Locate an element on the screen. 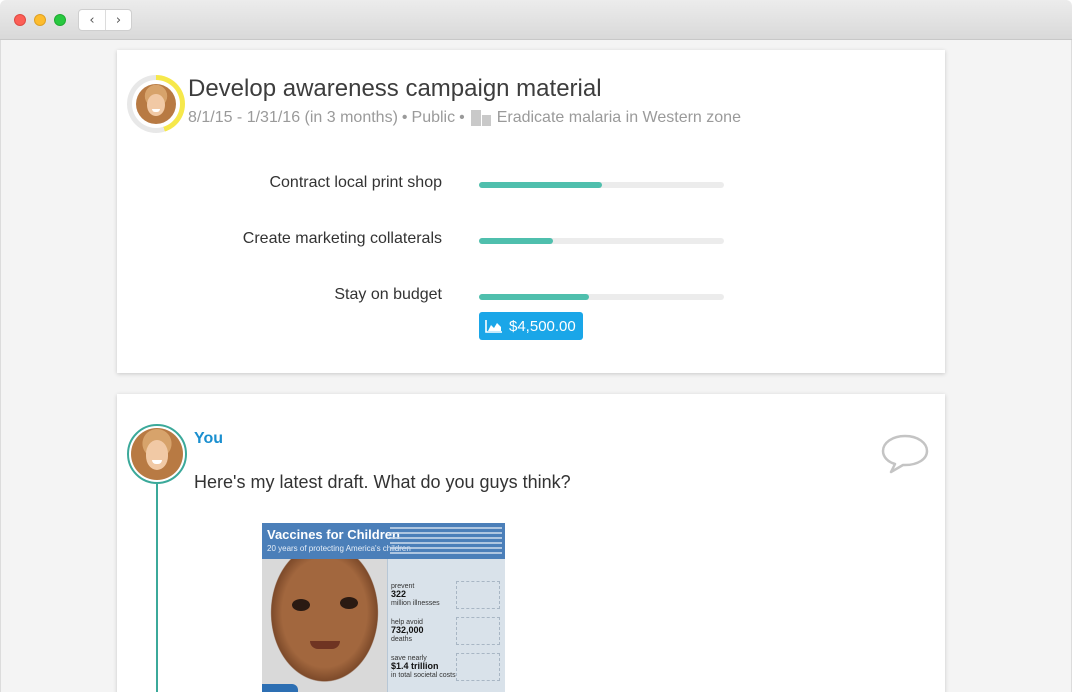  goal-title: Develop awareness campaign material is located at coordinates (395, 89).